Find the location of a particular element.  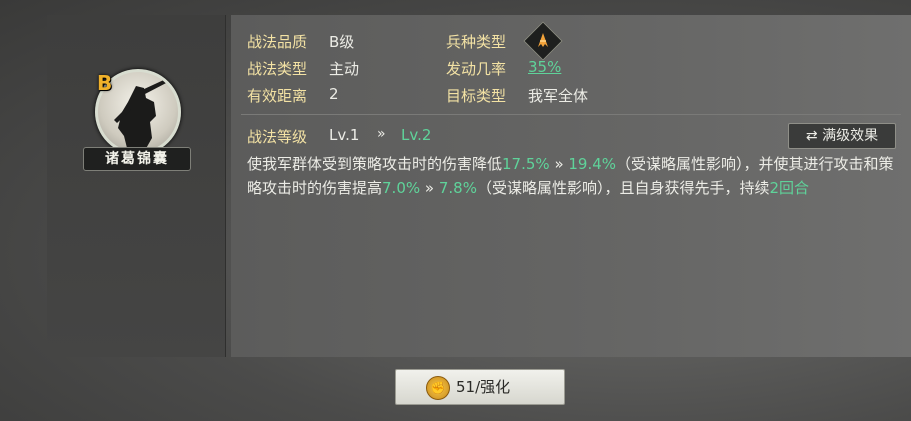

tactic-type-value: 主动 is located at coordinates (344, 69).